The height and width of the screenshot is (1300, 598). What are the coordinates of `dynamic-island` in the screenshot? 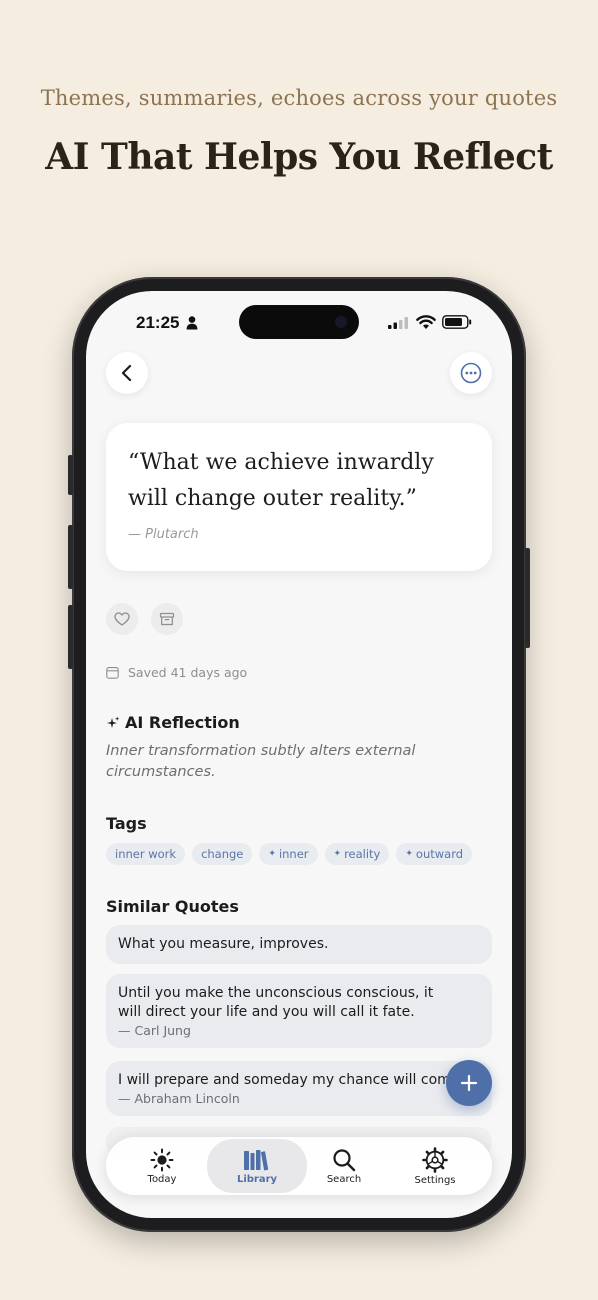 It's located at (299, 322).